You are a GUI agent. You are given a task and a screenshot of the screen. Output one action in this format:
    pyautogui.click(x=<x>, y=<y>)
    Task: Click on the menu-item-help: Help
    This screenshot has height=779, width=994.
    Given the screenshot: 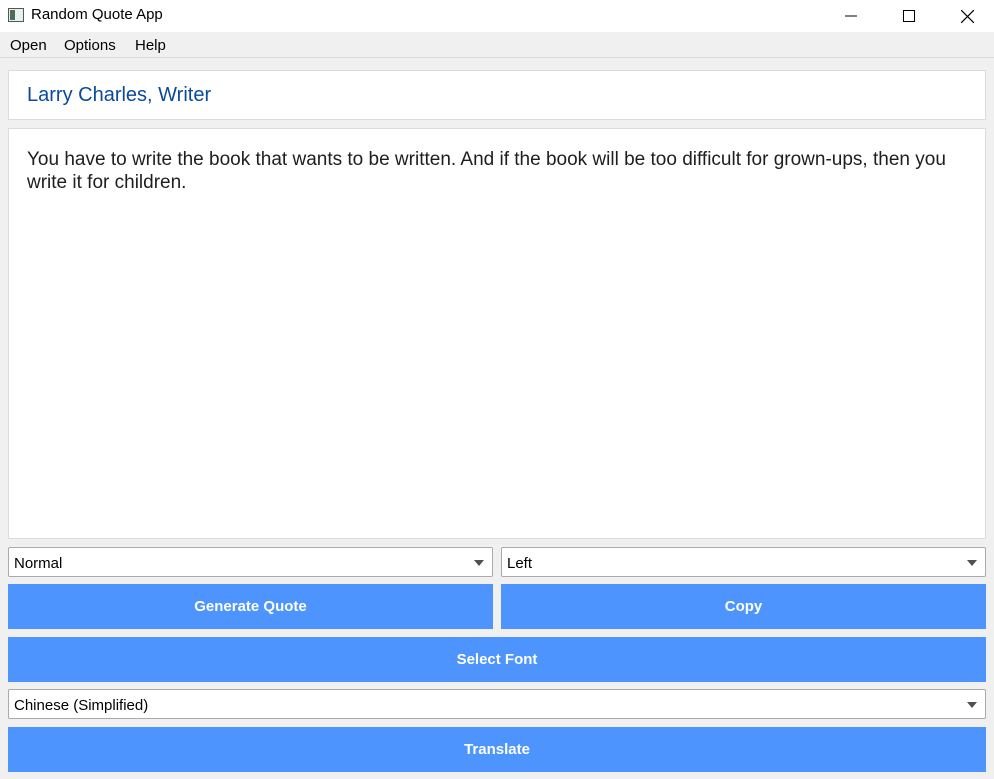 What is the action you would take?
    pyautogui.click(x=150, y=45)
    